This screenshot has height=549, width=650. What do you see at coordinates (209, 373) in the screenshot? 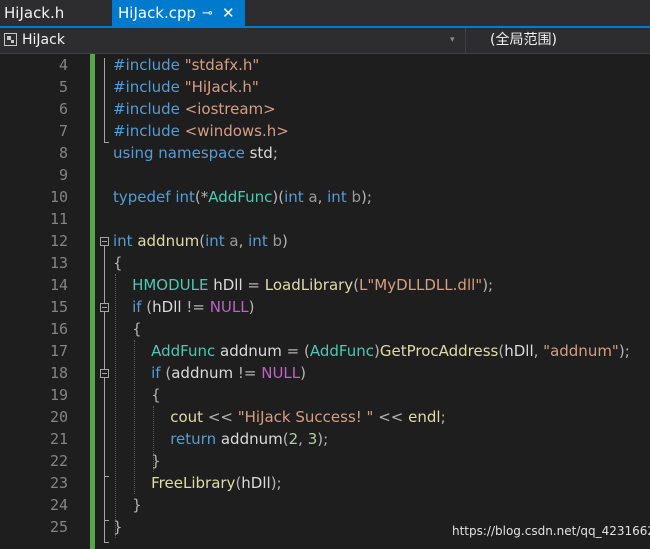
I see `code-line: if (addnum != NULL)` at bounding box center [209, 373].